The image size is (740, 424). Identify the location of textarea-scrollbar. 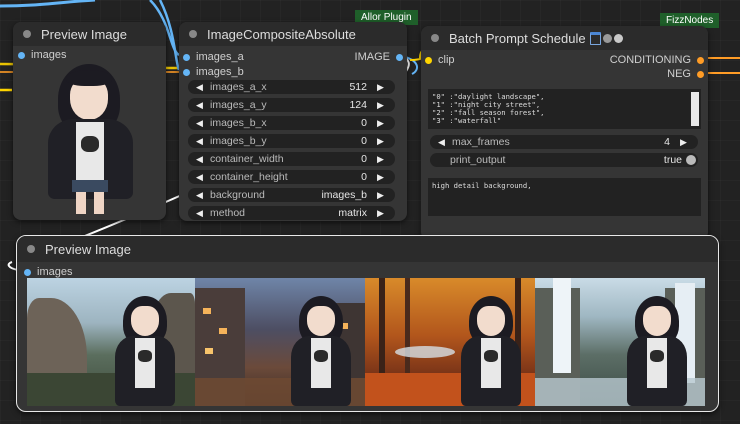
(695, 109).